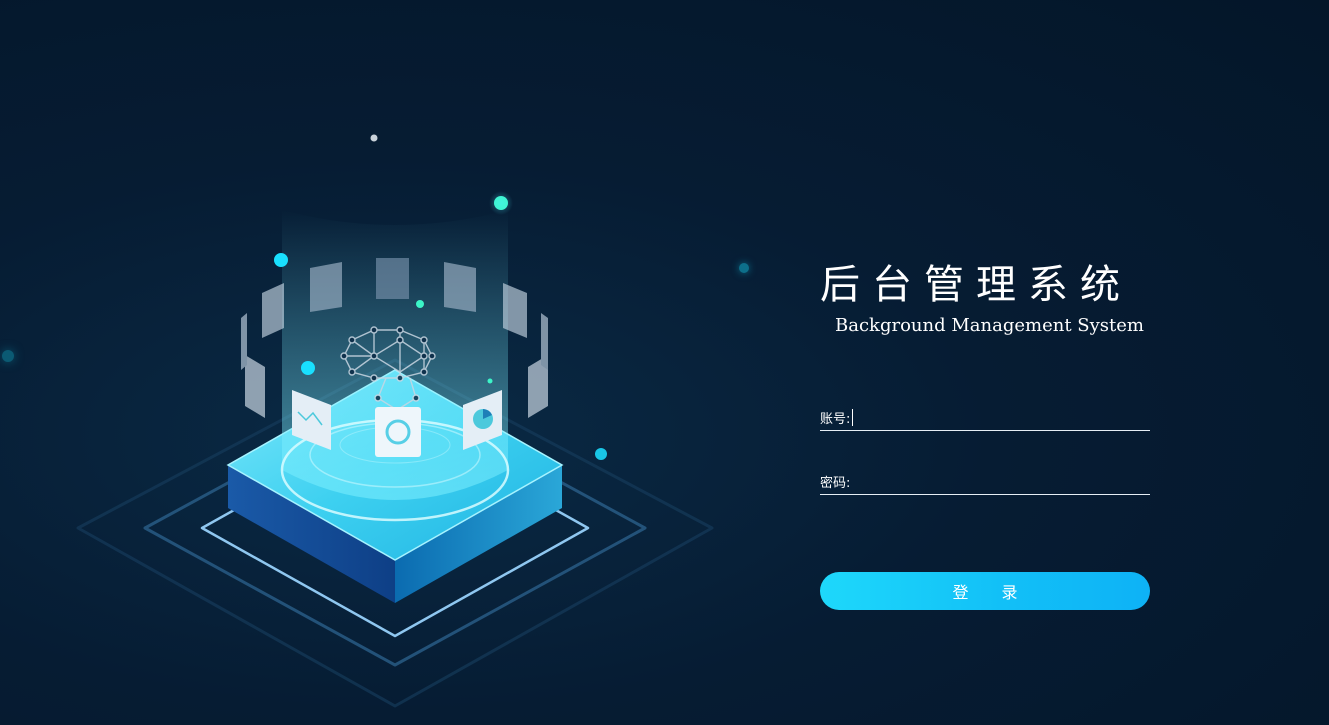 This screenshot has width=1329, height=725. I want to click on password-field: 密码:, so click(985, 481).